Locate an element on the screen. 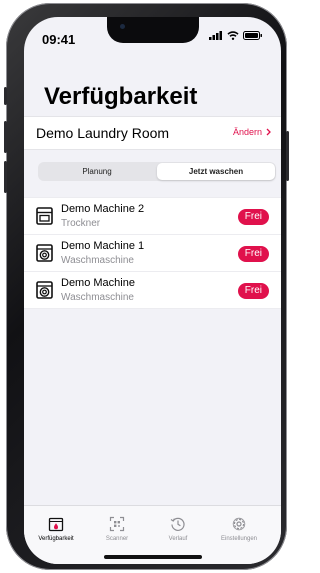 The height and width of the screenshot is (573, 320). machine-name: Demo Machine is located at coordinates (98, 283).